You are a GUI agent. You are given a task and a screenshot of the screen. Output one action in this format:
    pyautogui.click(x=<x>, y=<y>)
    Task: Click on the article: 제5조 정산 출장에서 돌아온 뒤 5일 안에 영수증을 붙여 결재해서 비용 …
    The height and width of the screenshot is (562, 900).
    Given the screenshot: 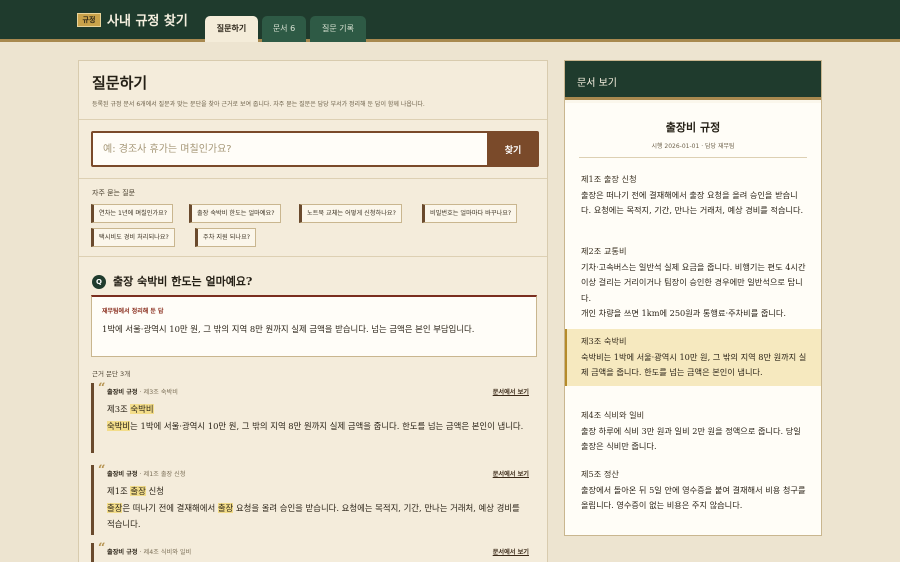 What is the action you would take?
    pyautogui.click(x=693, y=490)
    